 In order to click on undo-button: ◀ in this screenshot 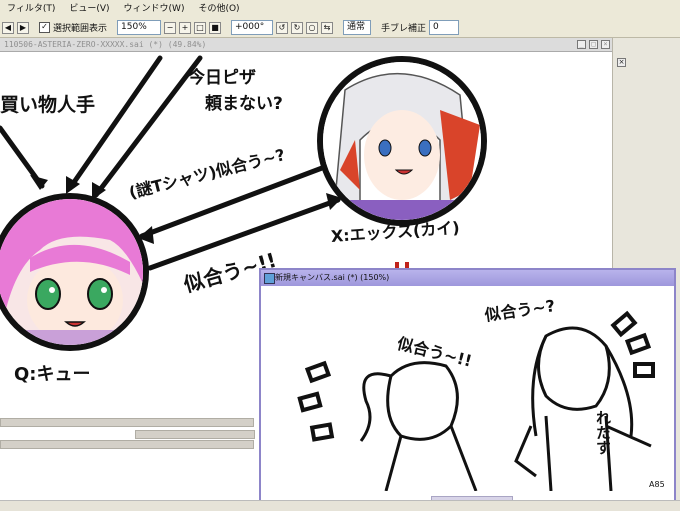, I will do `click(8, 27)`.